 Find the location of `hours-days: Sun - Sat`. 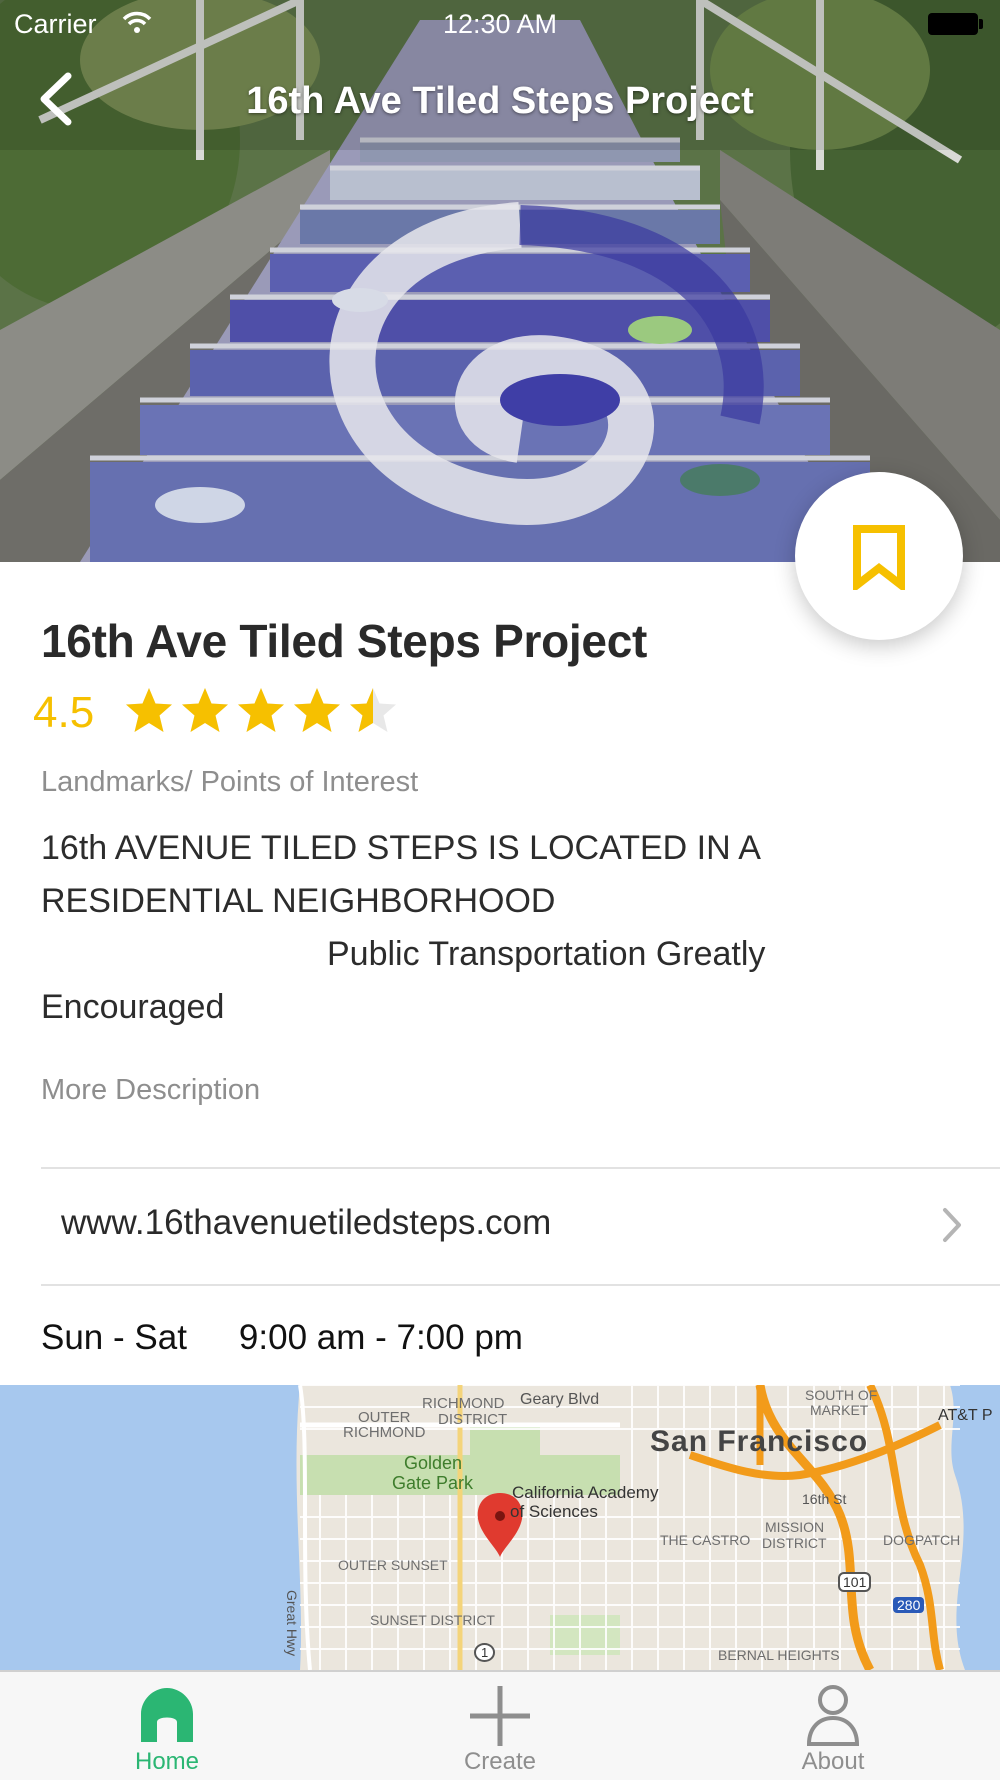

hours-days: Sun - Sat is located at coordinates (114, 1337).